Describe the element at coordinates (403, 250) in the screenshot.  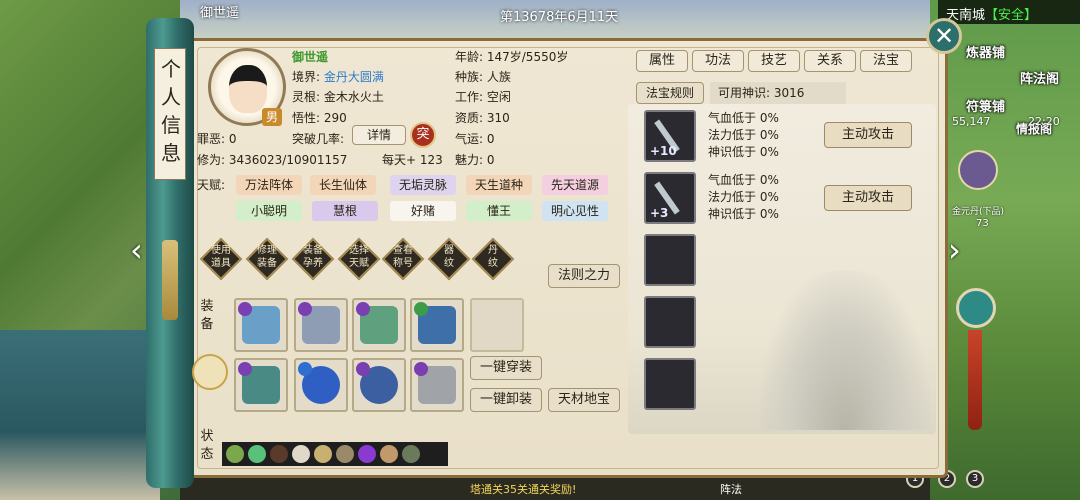
I see `action-label: 查看` at that location.